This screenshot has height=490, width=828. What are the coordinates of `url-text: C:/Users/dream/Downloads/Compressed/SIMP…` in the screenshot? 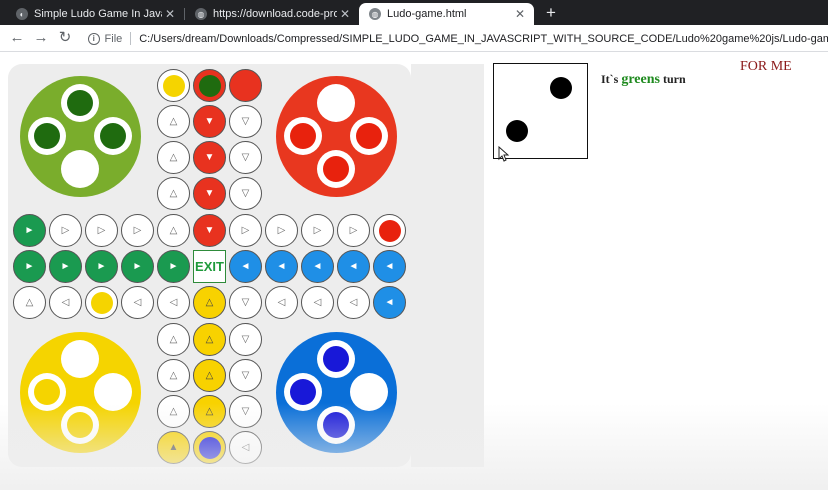 It's located at (483, 39).